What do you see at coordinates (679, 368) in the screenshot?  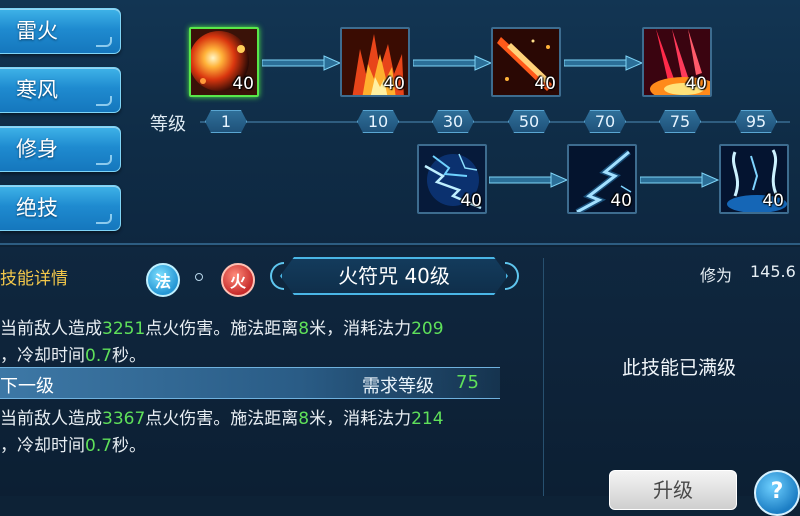 I see `skill-maxed-notice: 此技能已满级` at bounding box center [679, 368].